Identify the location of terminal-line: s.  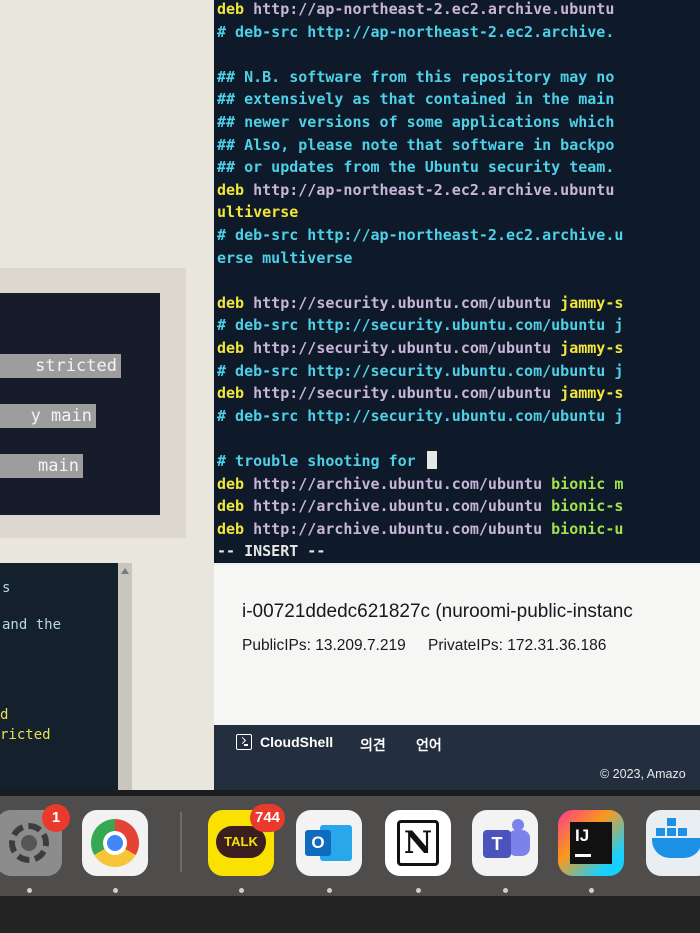
(6, 588).